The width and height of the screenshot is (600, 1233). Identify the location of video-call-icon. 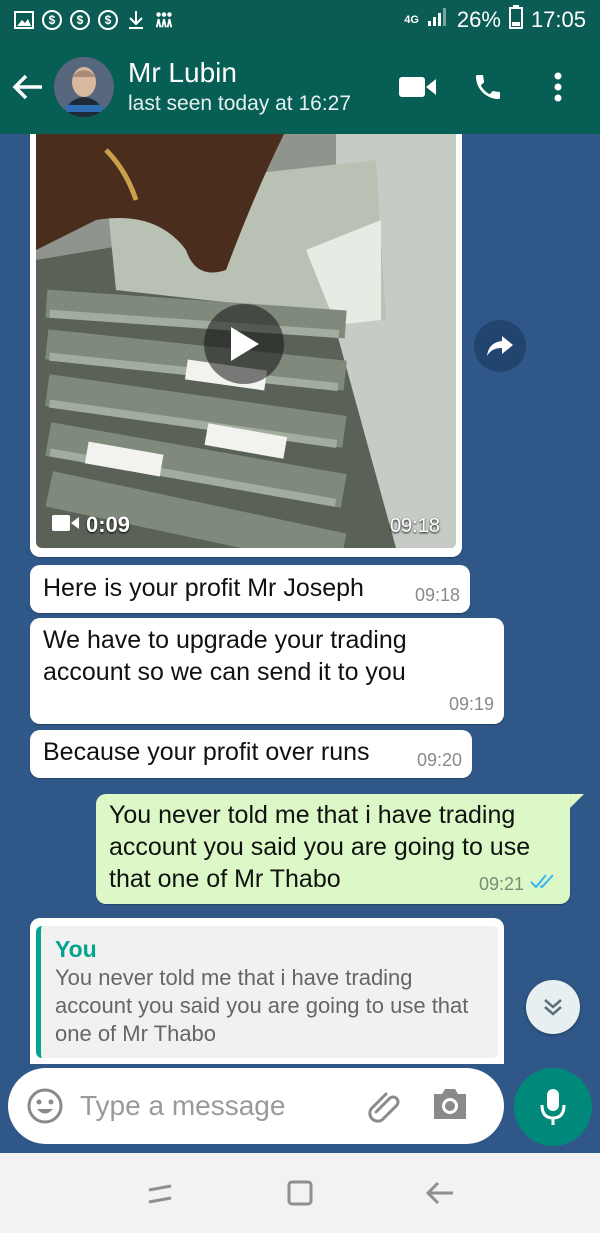
(418, 87).